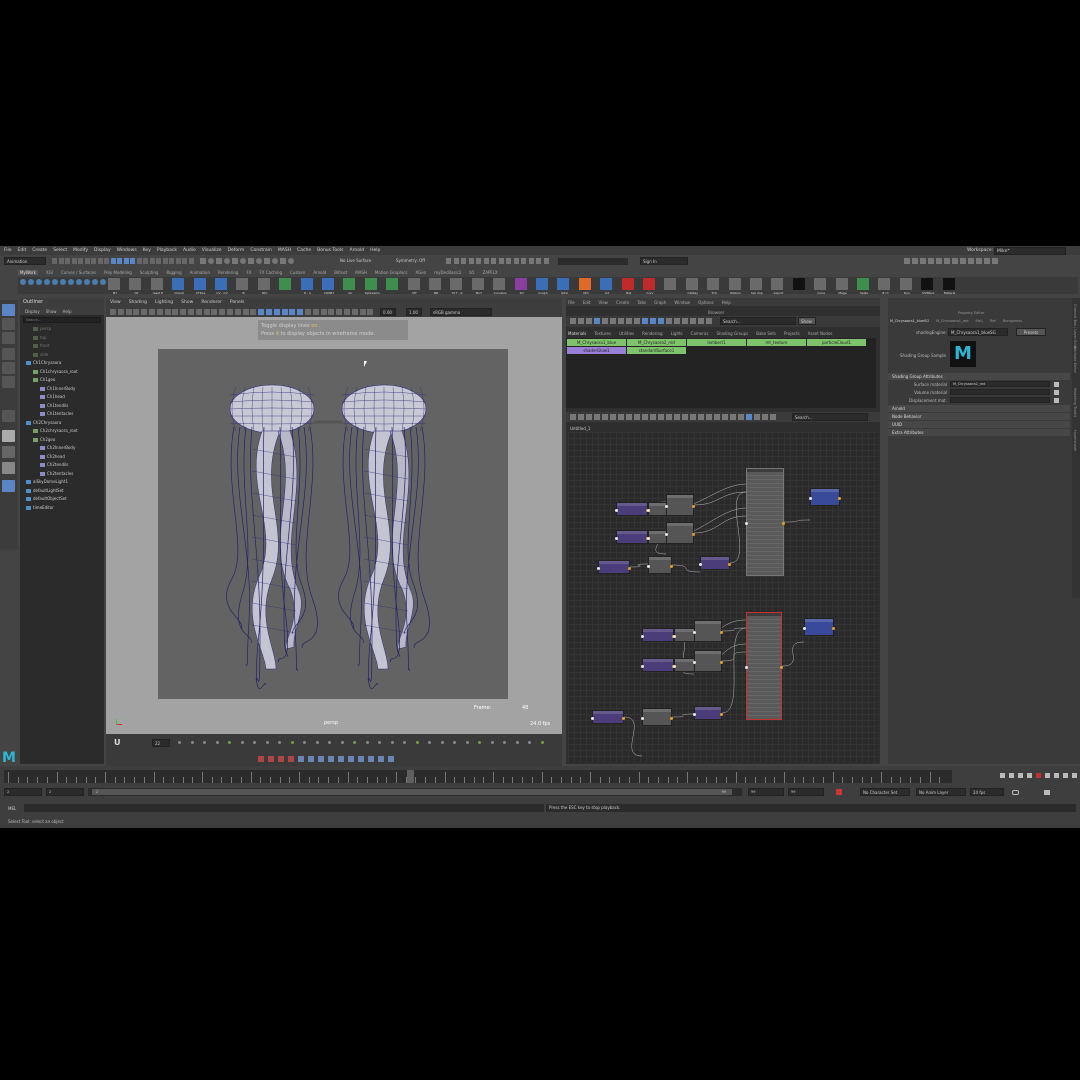 Image resolution: width=1080 pixels, height=1080 pixels. What do you see at coordinates (8, 468) in the screenshot?
I see `layout-two-icon` at bounding box center [8, 468].